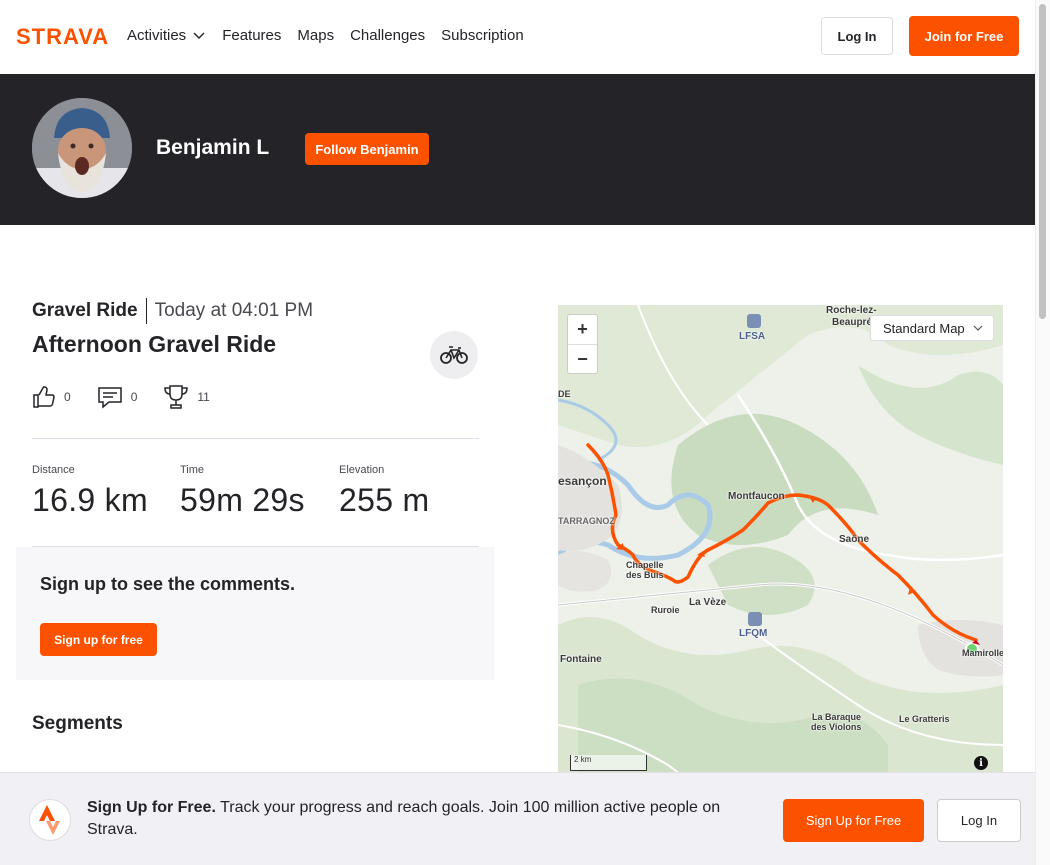  Describe the element at coordinates (608, 763) in the screenshot. I see `map-scale: 2 km` at that location.